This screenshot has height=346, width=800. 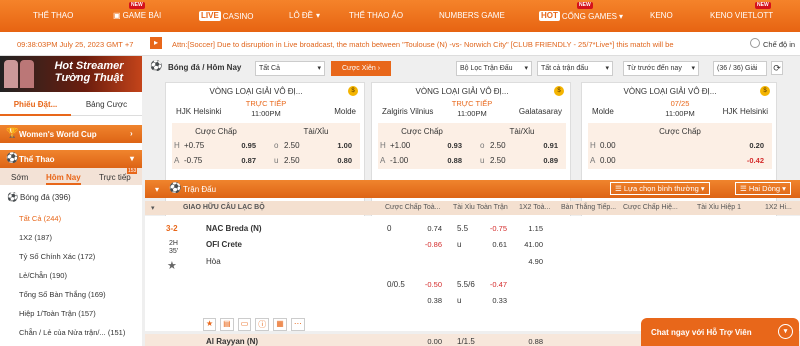 I want to click on nav-sports: THỂ THAO, so click(x=53, y=15).